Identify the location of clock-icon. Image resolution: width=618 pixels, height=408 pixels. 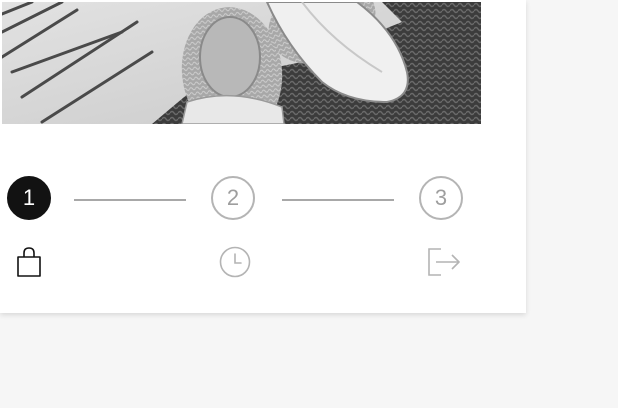
(235, 262).